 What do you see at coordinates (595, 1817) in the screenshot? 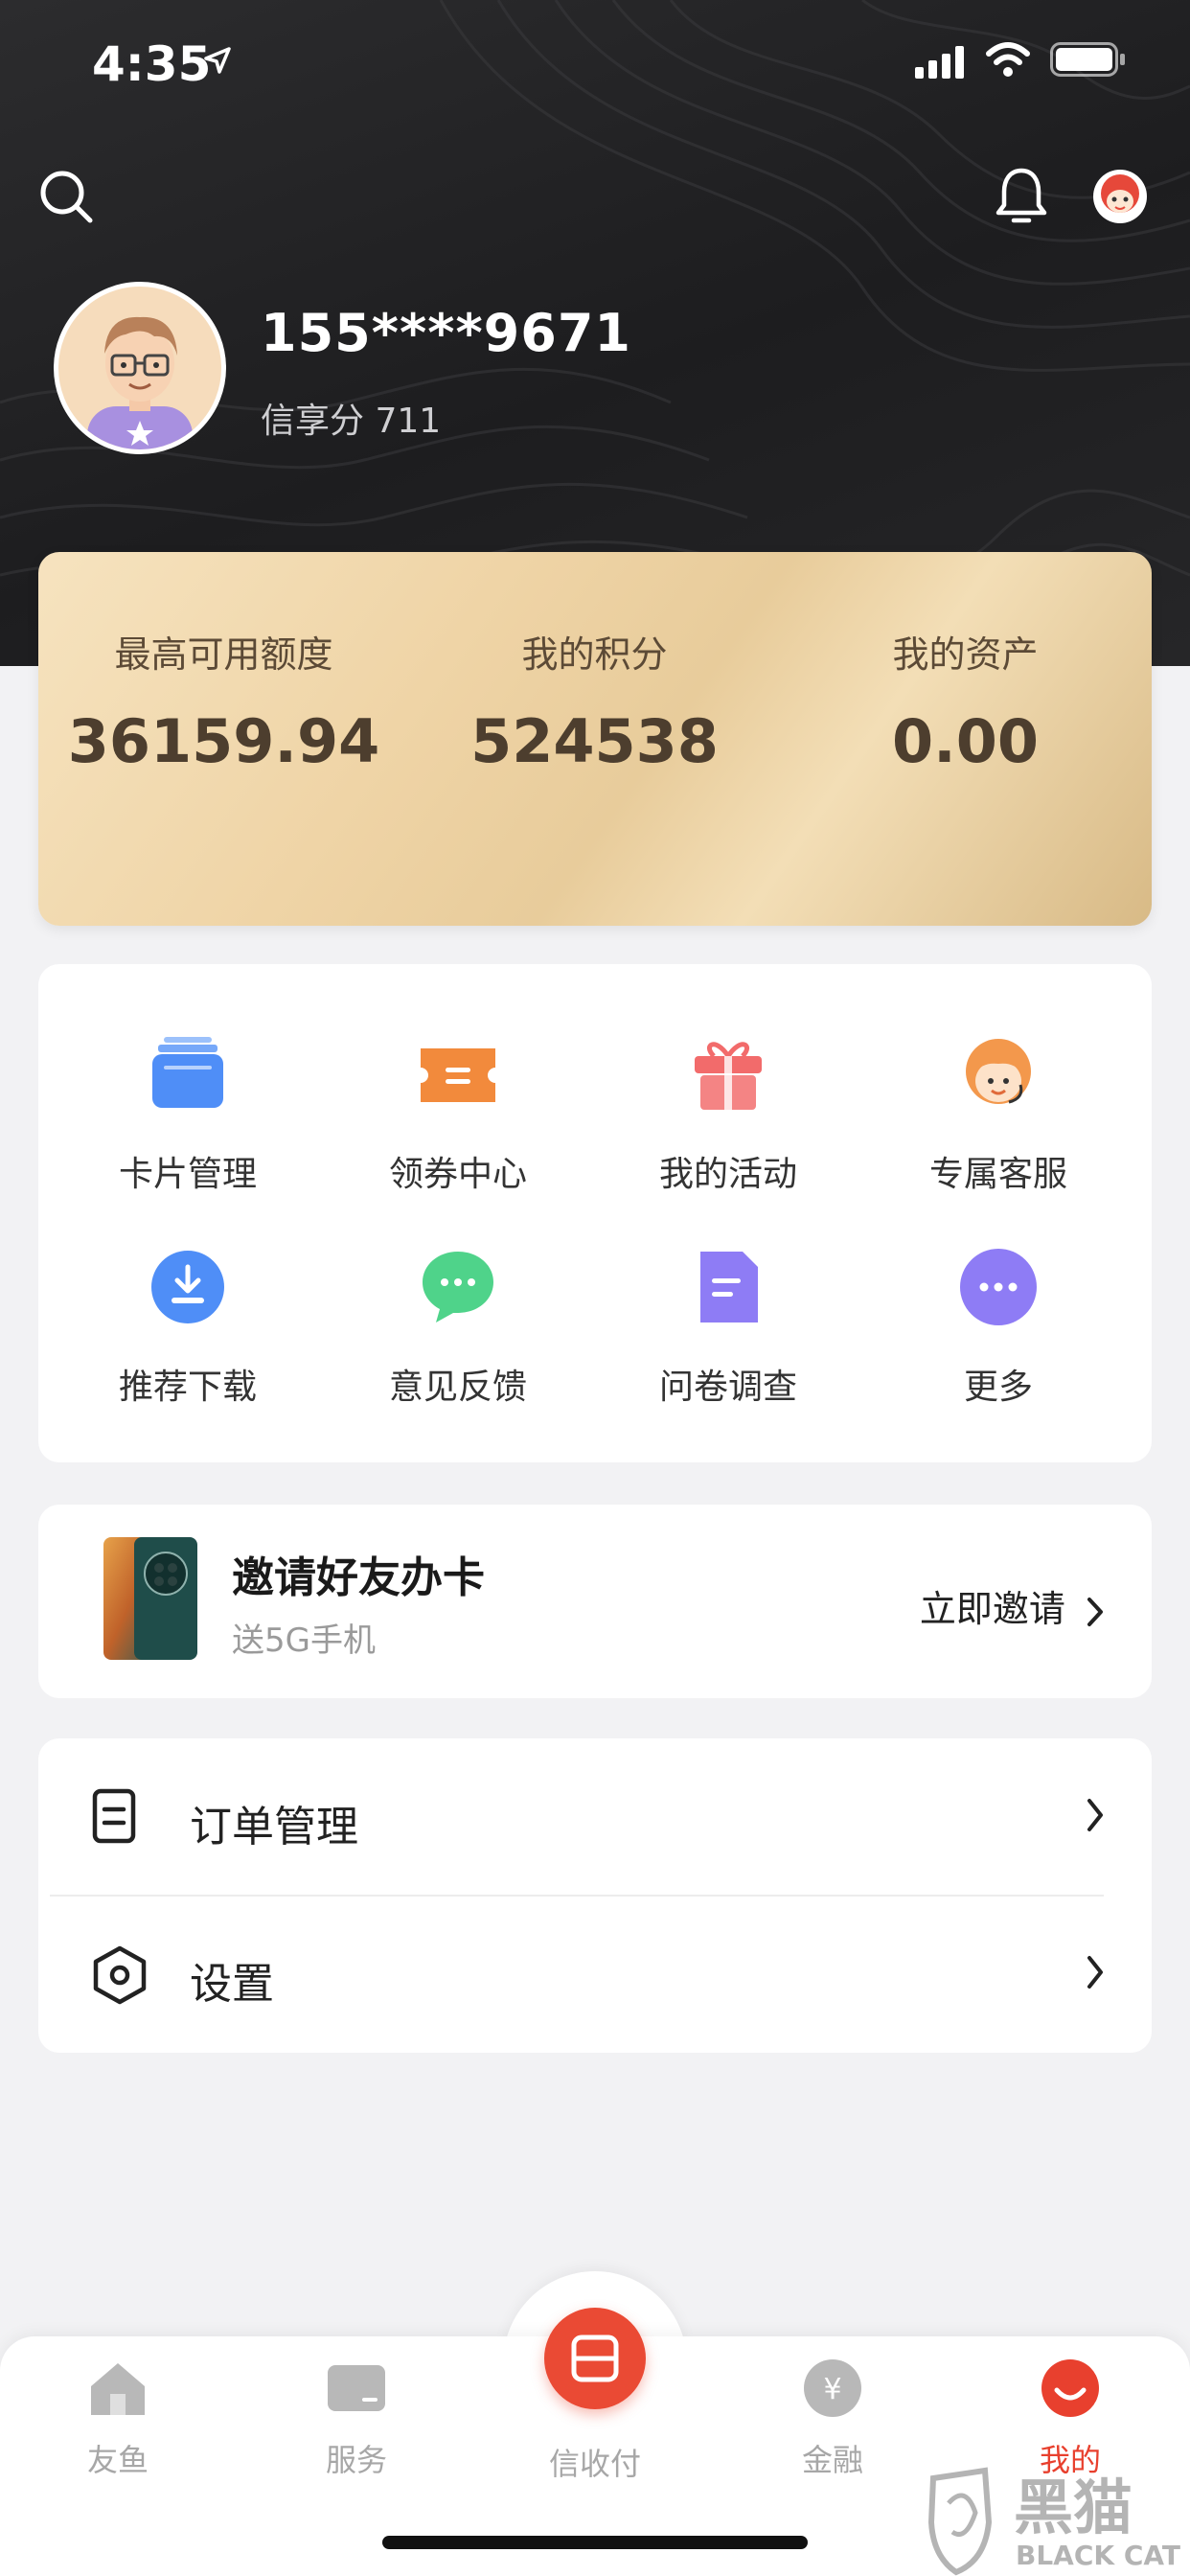
I see `menu-item-orders: 订单管理` at bounding box center [595, 1817].